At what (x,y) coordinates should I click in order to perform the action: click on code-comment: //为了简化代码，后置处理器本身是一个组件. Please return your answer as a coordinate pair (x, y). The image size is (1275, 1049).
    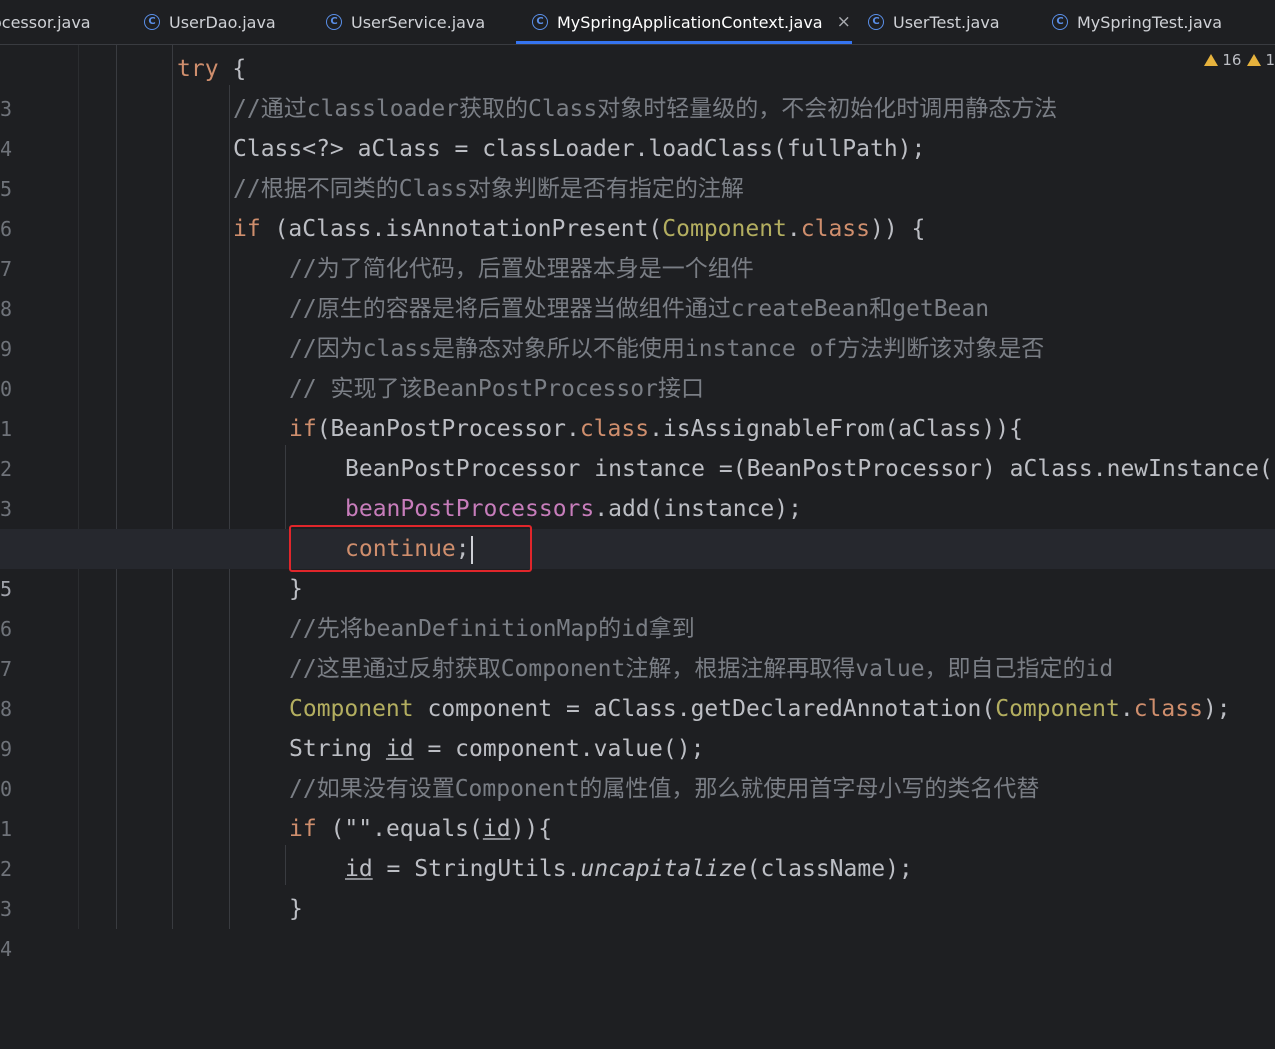
    Looking at the image, I should click on (521, 269).